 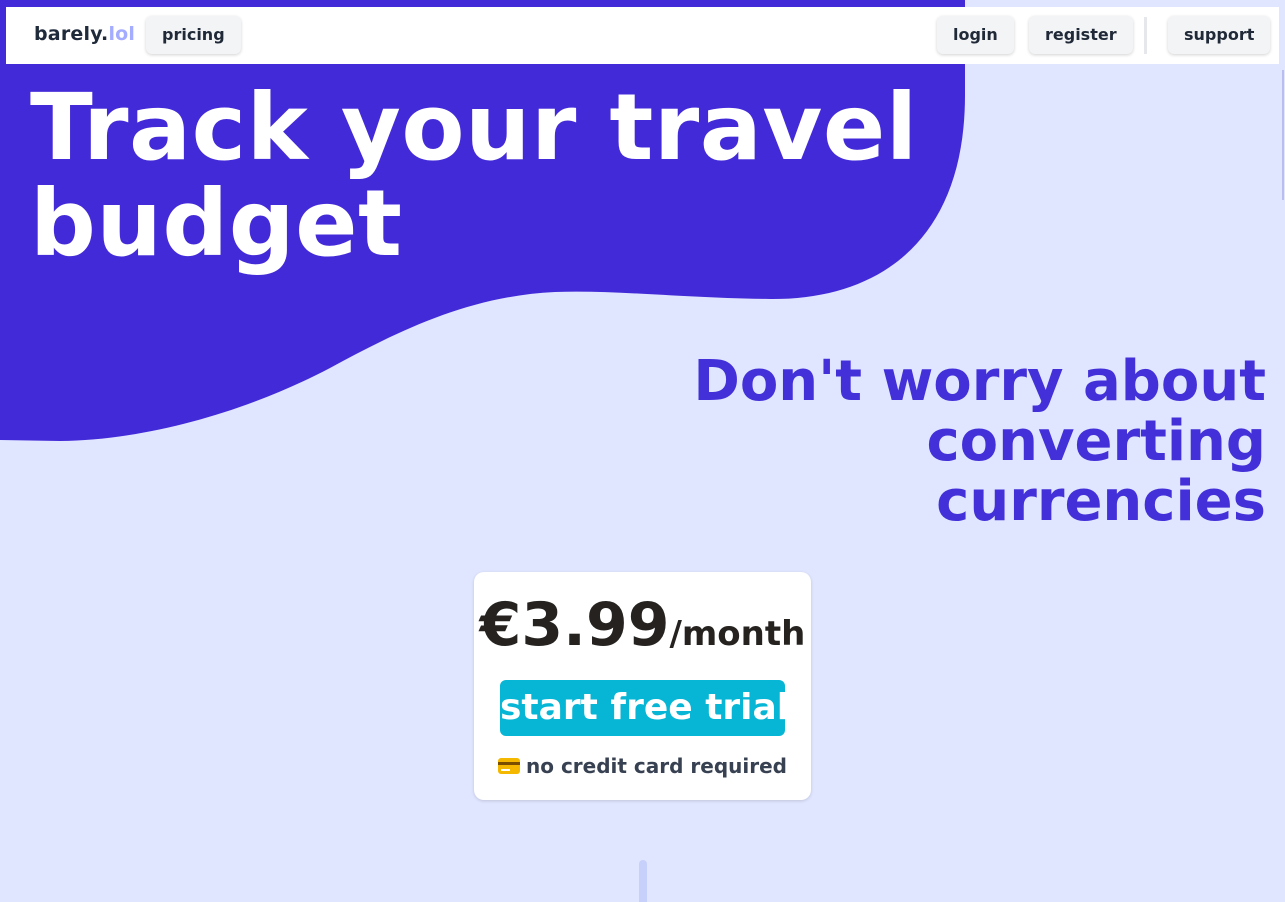 What do you see at coordinates (1219, 35) in the screenshot?
I see `support-button: support` at bounding box center [1219, 35].